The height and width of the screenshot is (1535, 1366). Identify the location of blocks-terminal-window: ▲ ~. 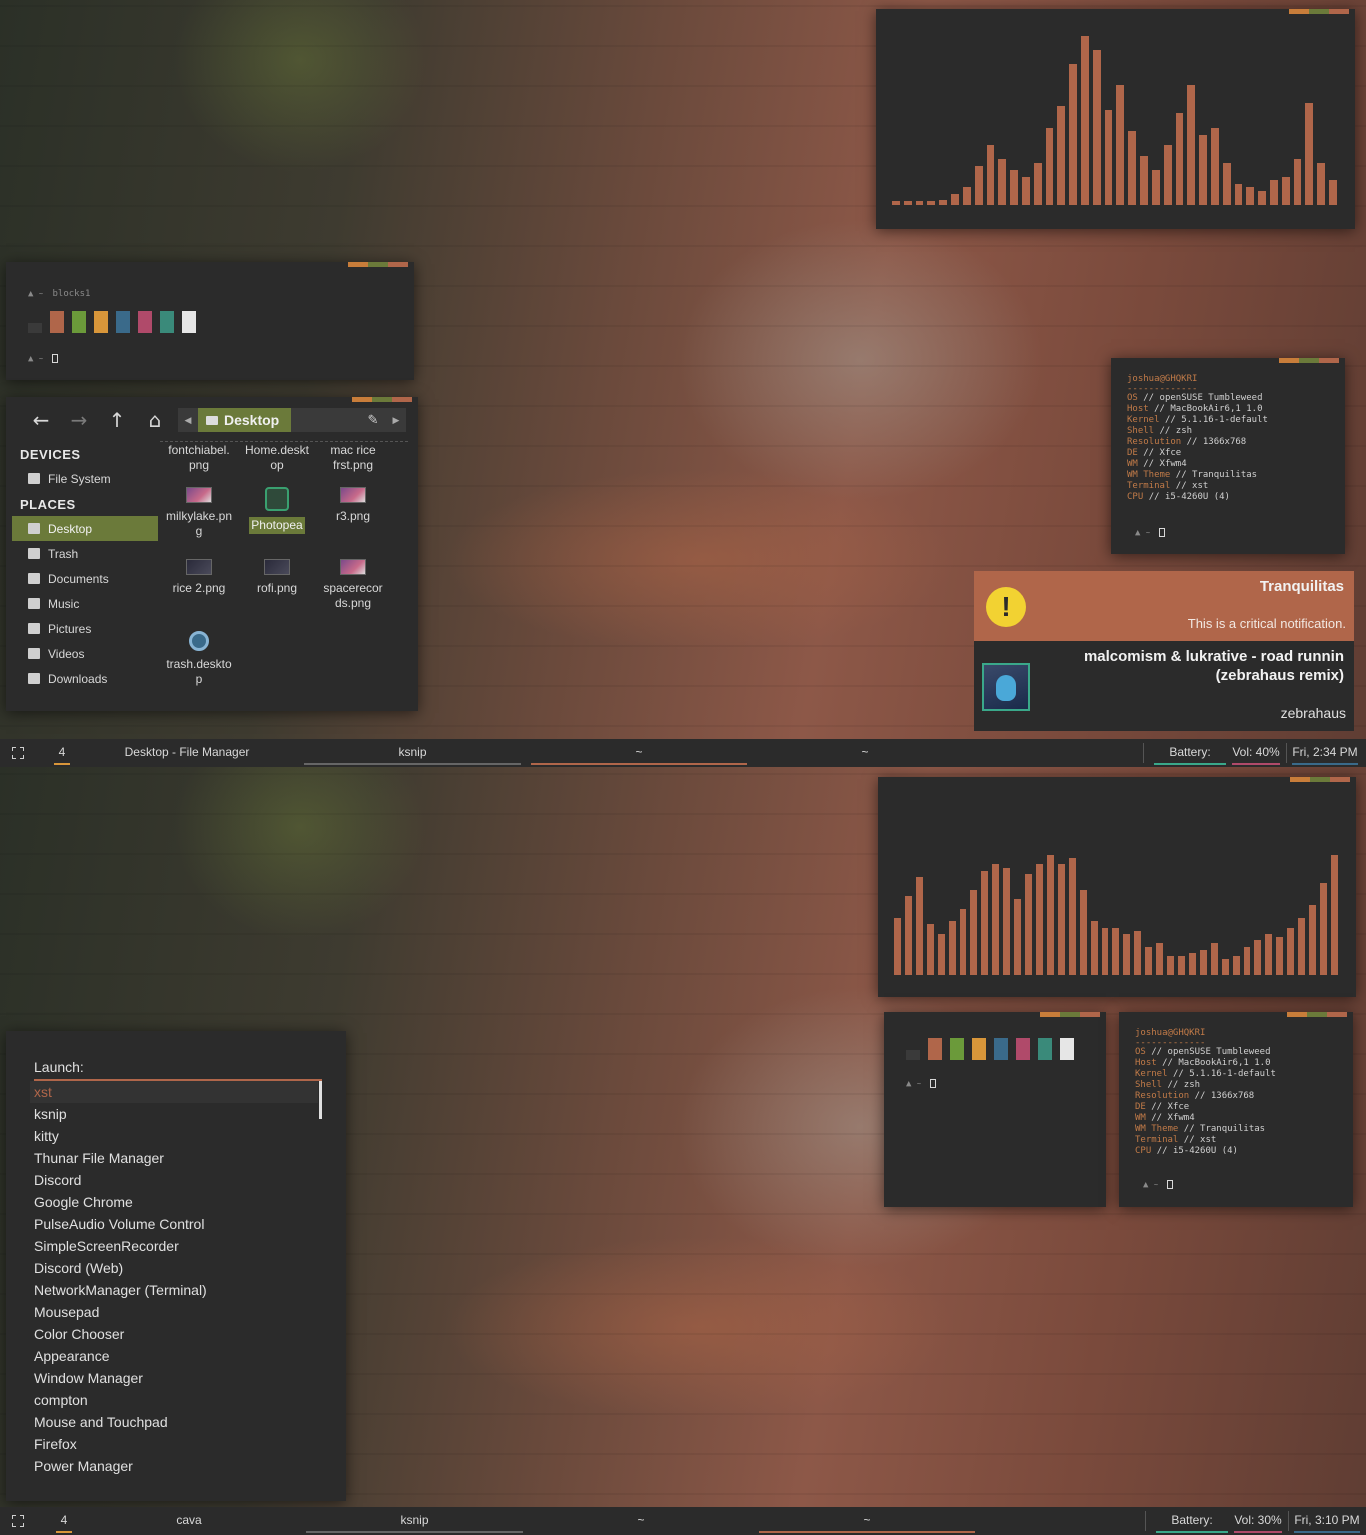
(995, 1109).